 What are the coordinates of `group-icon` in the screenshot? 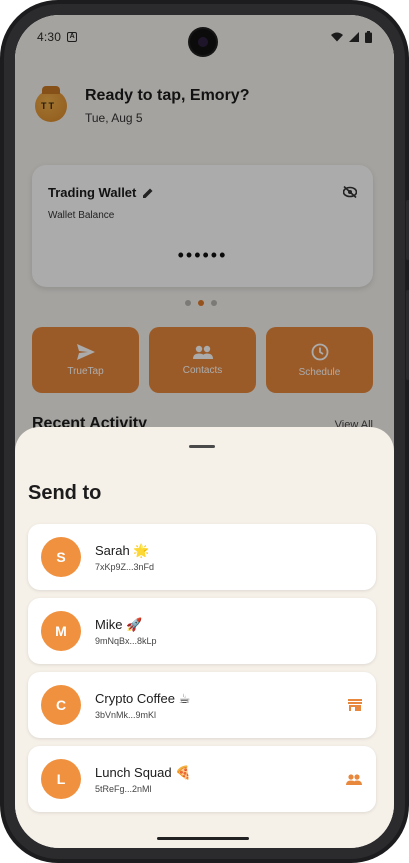 It's located at (354, 779).